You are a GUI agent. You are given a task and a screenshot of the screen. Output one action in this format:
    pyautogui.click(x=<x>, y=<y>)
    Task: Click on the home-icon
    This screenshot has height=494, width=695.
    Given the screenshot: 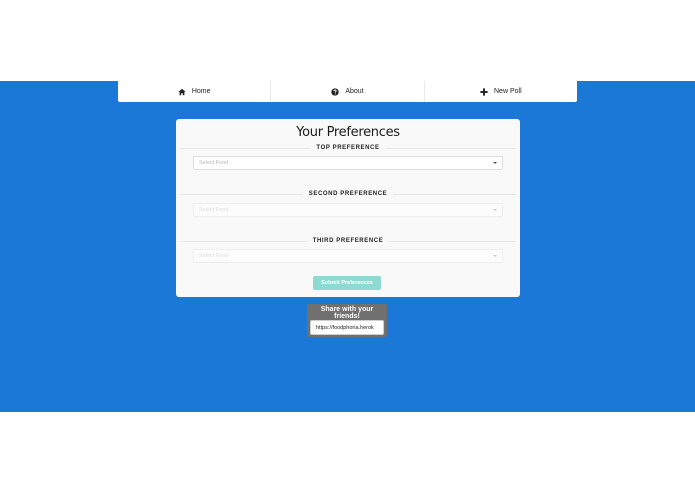 What is the action you would take?
    pyautogui.click(x=182, y=92)
    